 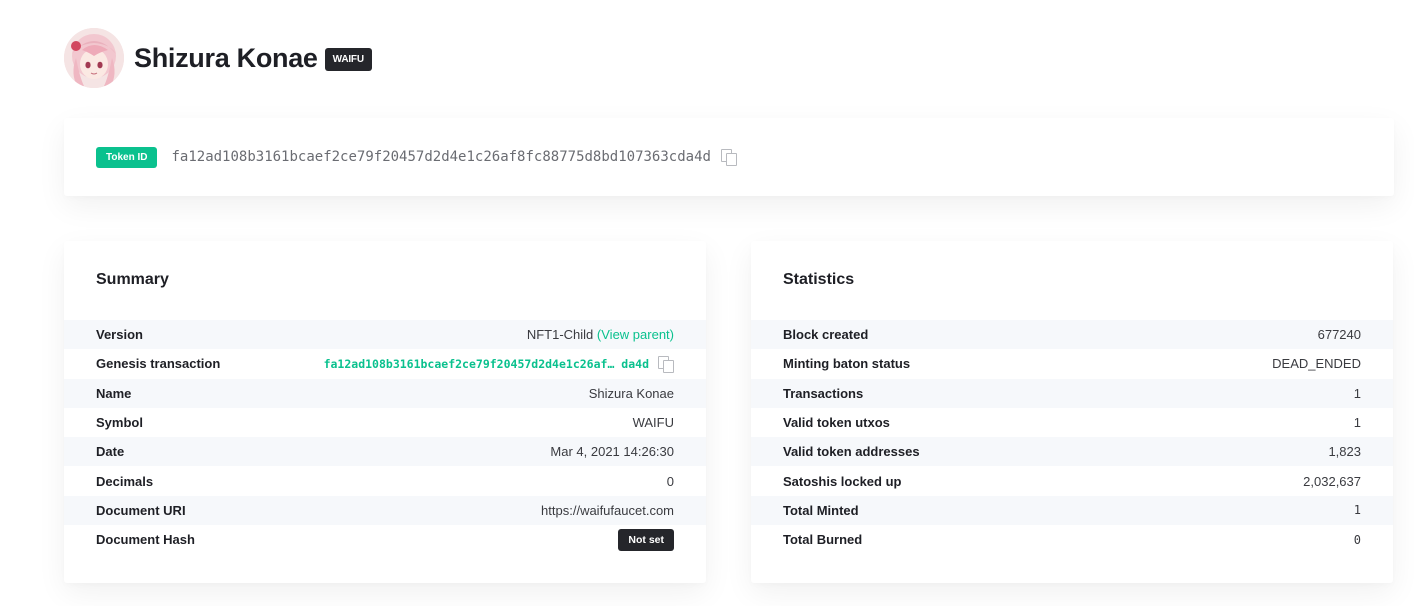 I want to click on genesis-label: Genesis transaction, so click(x=158, y=364).